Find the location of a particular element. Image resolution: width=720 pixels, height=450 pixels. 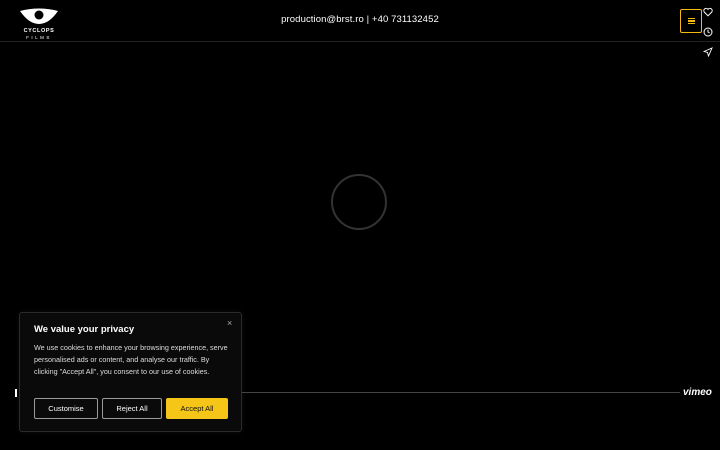

hamburger-icon is located at coordinates (691, 21).